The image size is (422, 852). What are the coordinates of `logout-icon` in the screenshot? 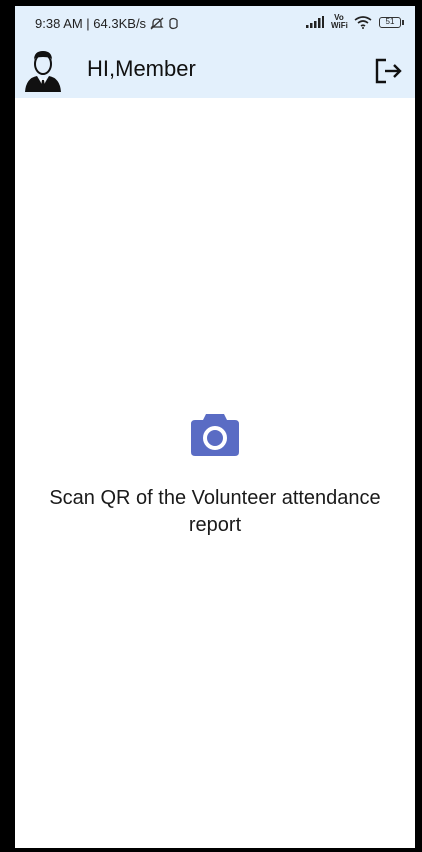 It's located at (389, 71).